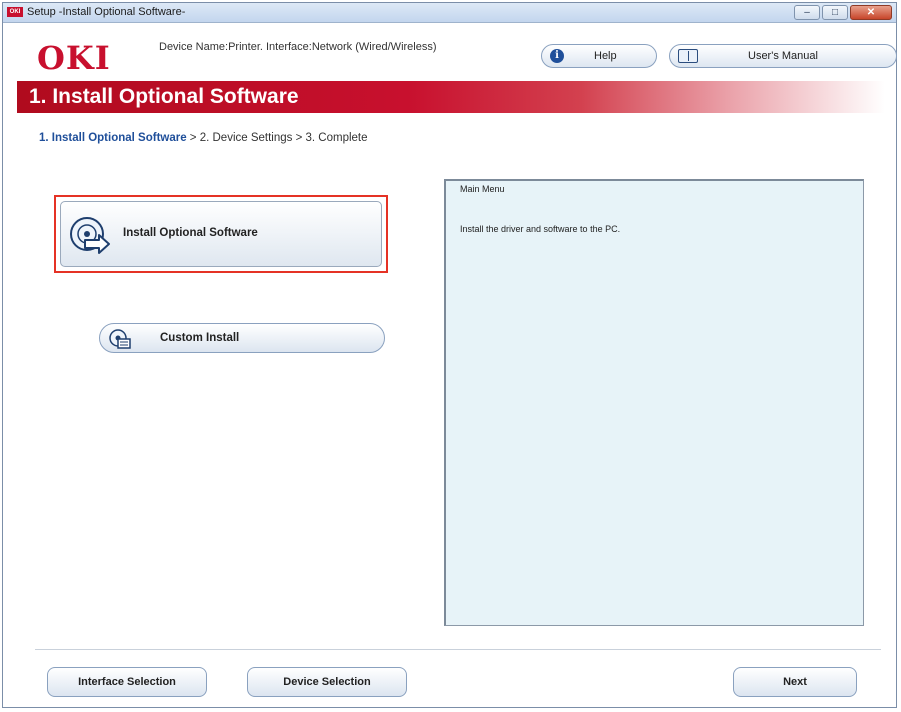 The width and height of the screenshot is (901, 712). I want to click on interface-selection-button: Interface Selection, so click(127, 682).